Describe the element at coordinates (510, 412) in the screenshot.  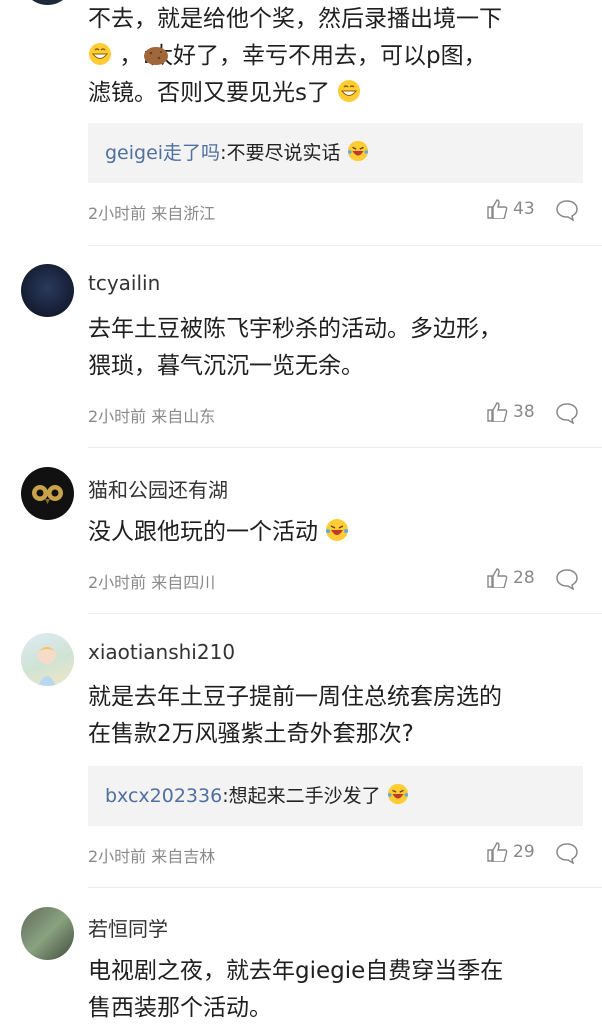
I see `like-button: 38` at that location.